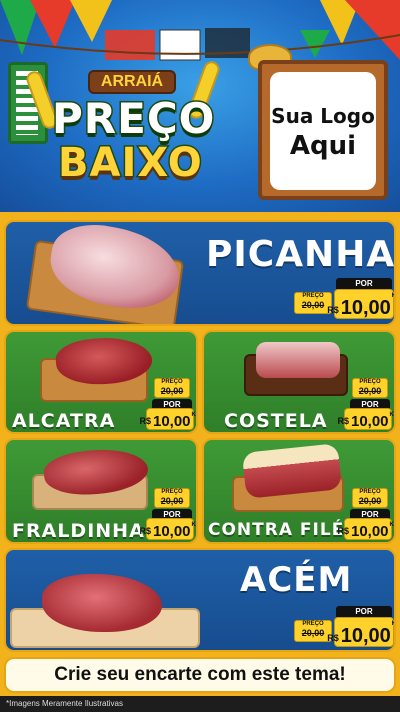 The width and height of the screenshot is (400, 712). Describe the element at coordinates (200, 273) in the screenshot. I see `product-card-picanha: PICANHA PREÇO 20,00 POR R$ 10,00 KG` at that location.